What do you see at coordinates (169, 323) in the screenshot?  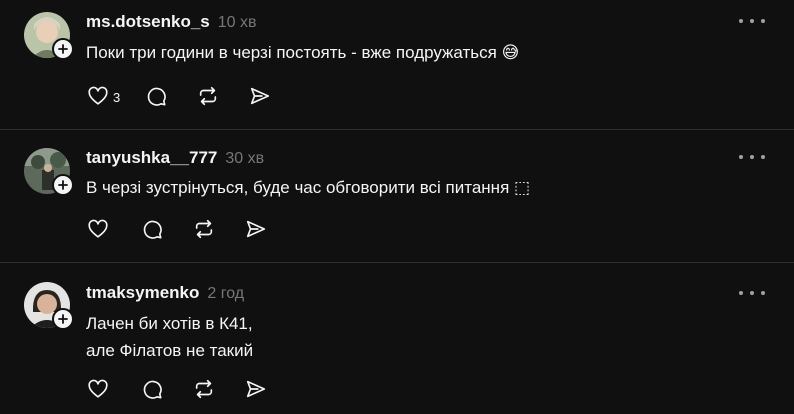 I see `text-line: Лачен би хотів в К41,` at bounding box center [169, 323].